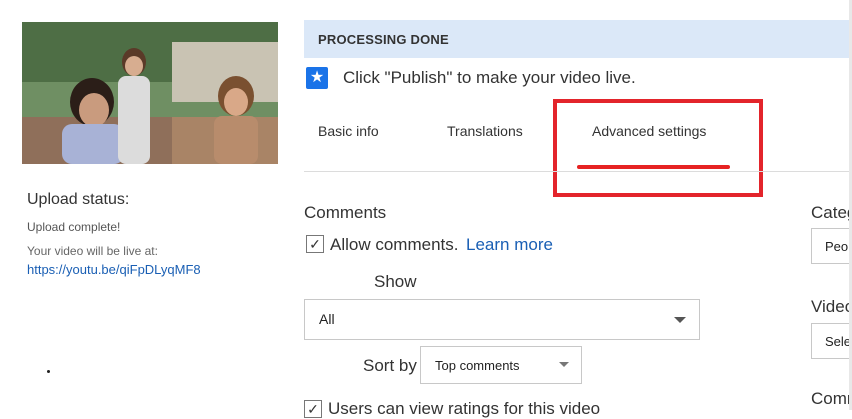 The image size is (852, 419). I want to click on processing-status-text: PROCESSING DONE, so click(383, 39).